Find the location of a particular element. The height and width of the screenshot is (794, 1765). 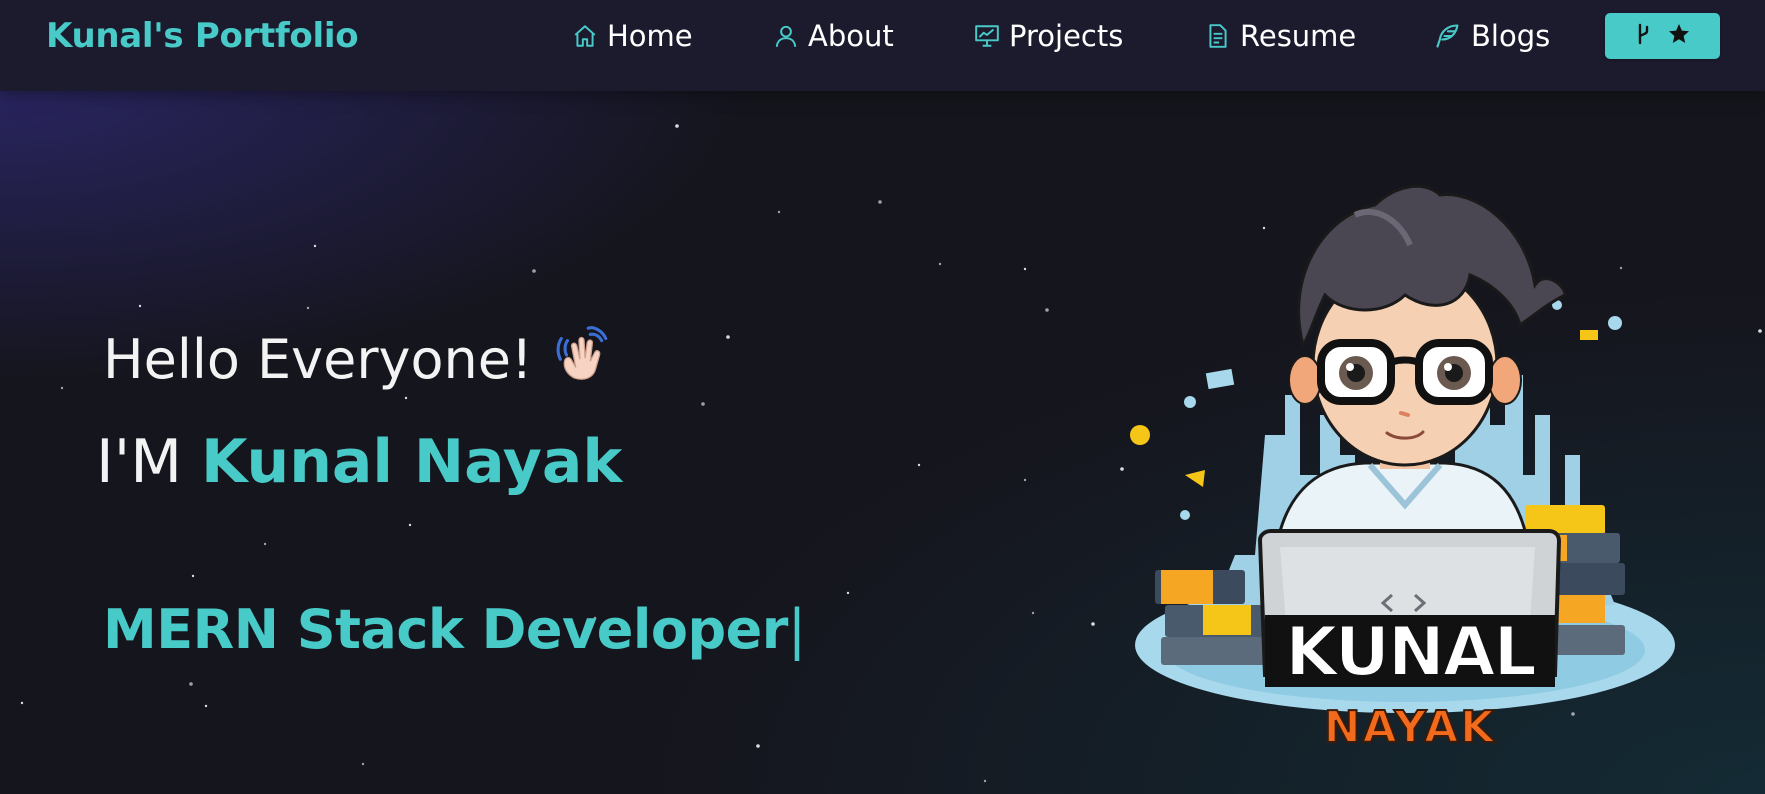

user-icon is located at coordinates (786, 36).